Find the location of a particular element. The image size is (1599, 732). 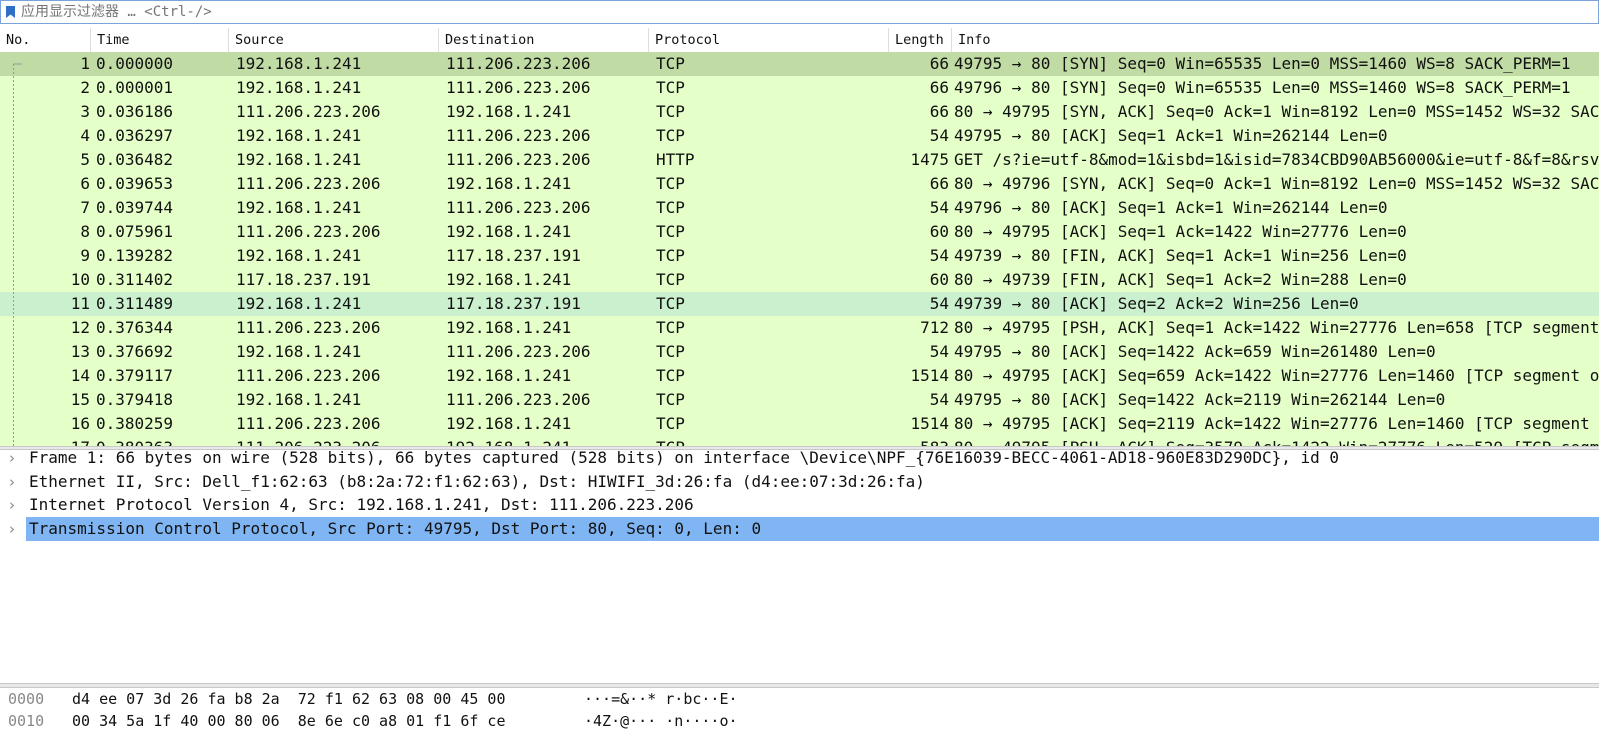

packet-no: 3 is located at coordinates (85, 111).